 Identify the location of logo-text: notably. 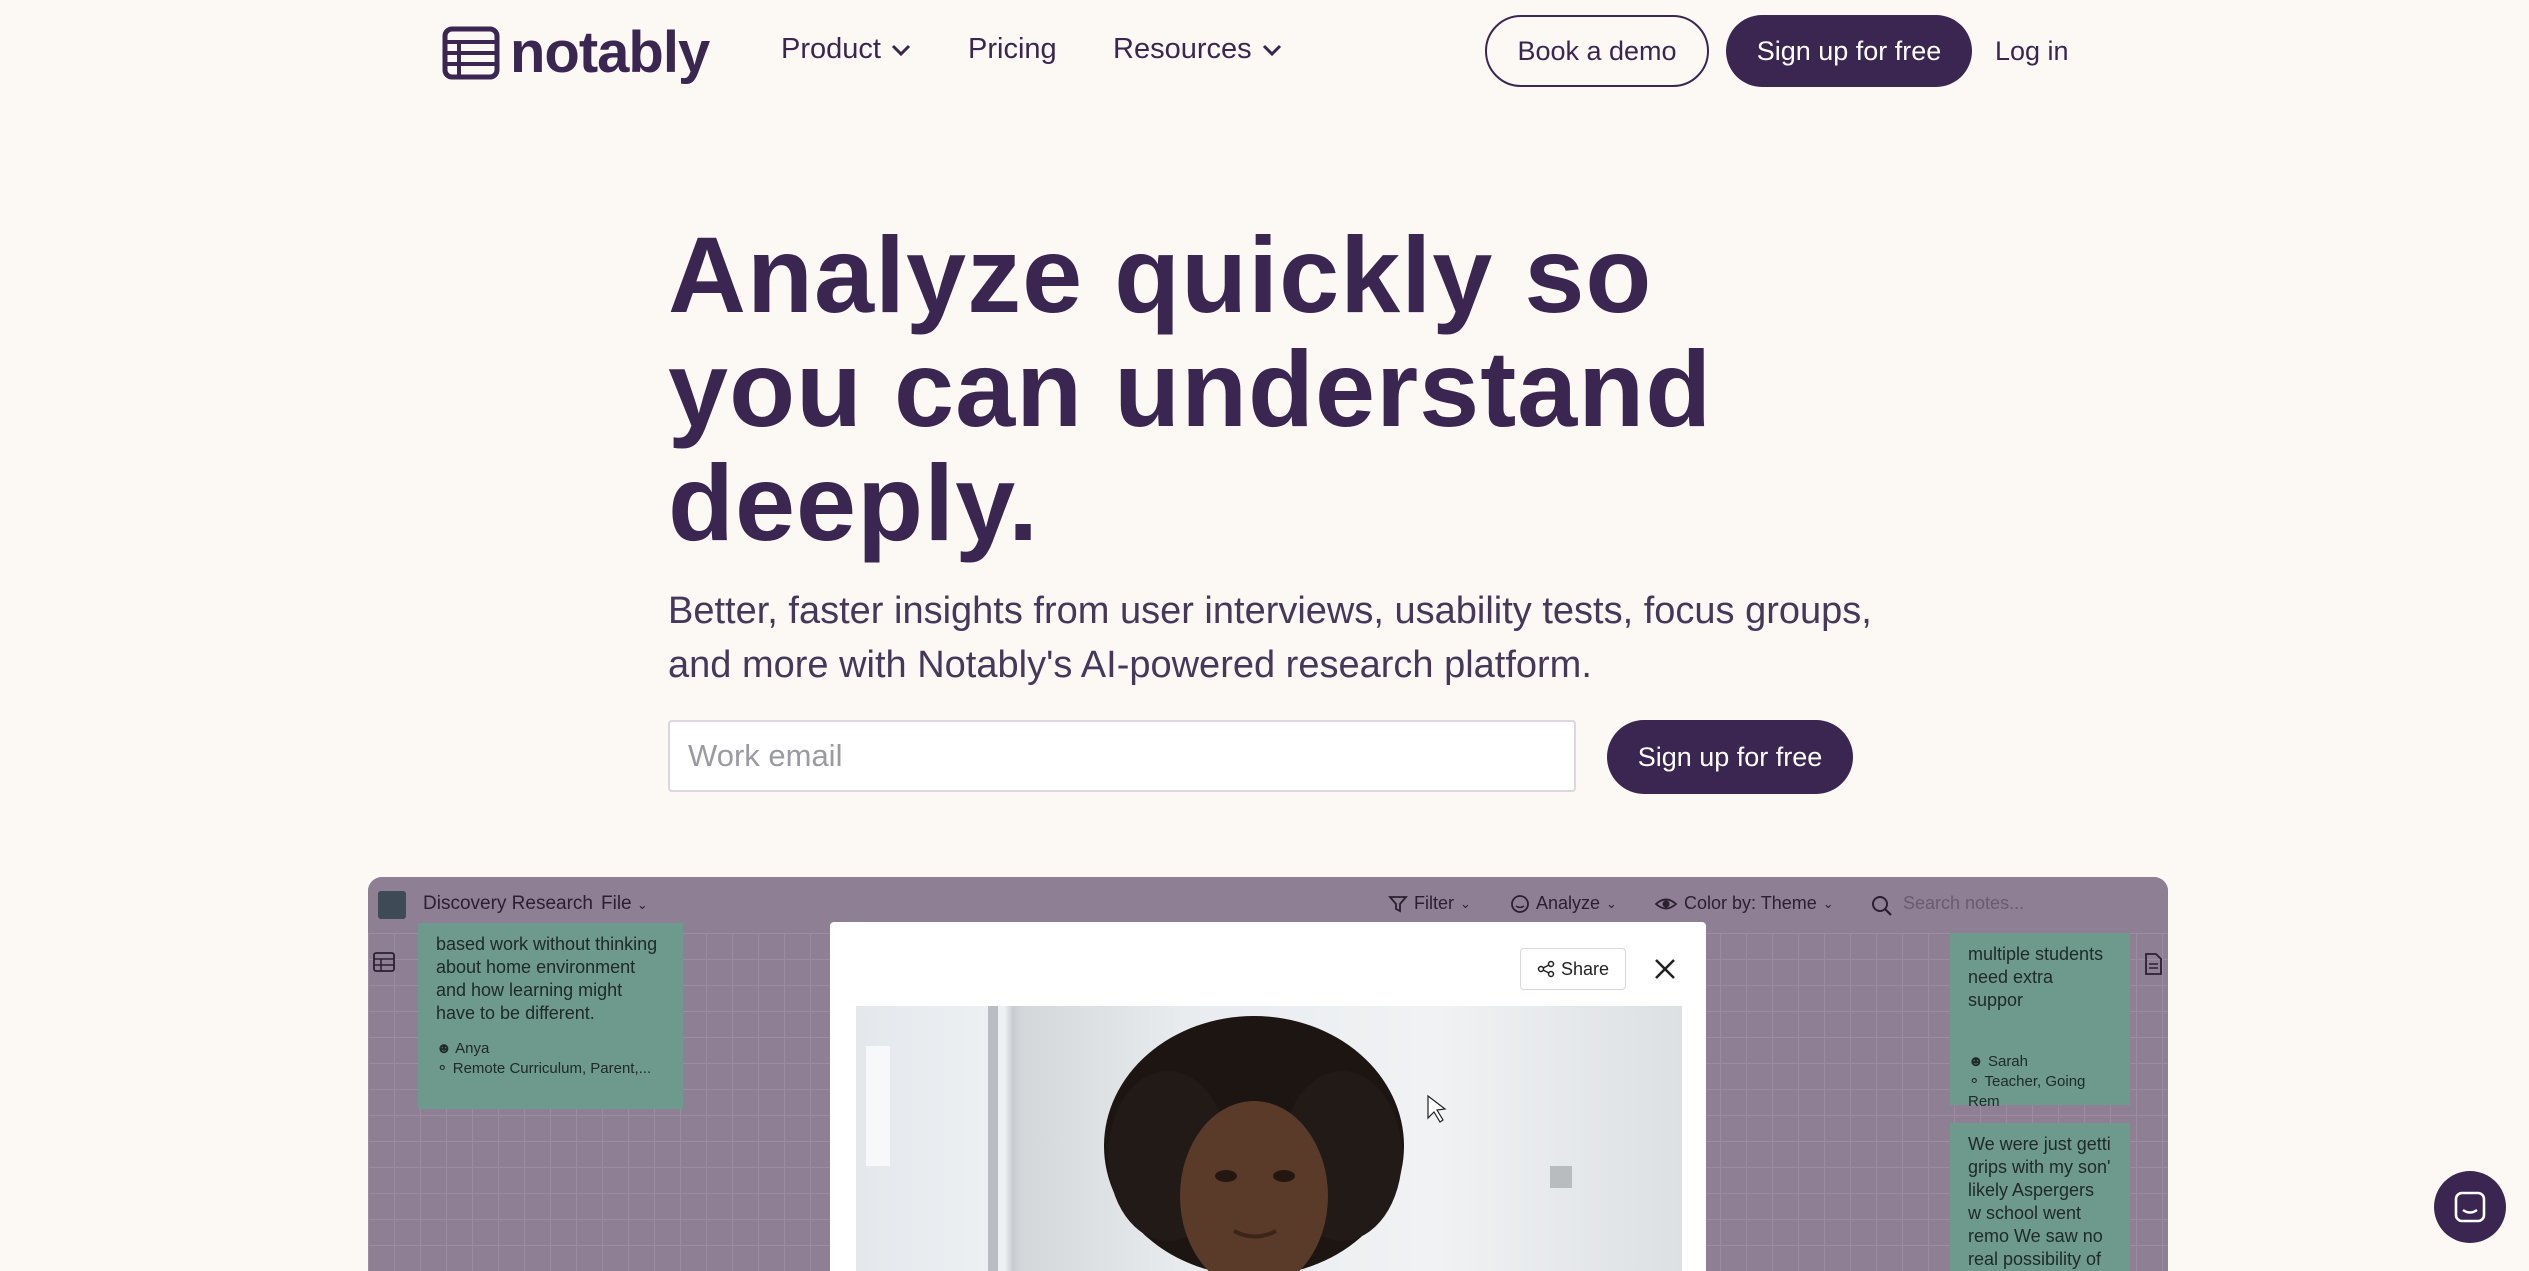
(610, 52).